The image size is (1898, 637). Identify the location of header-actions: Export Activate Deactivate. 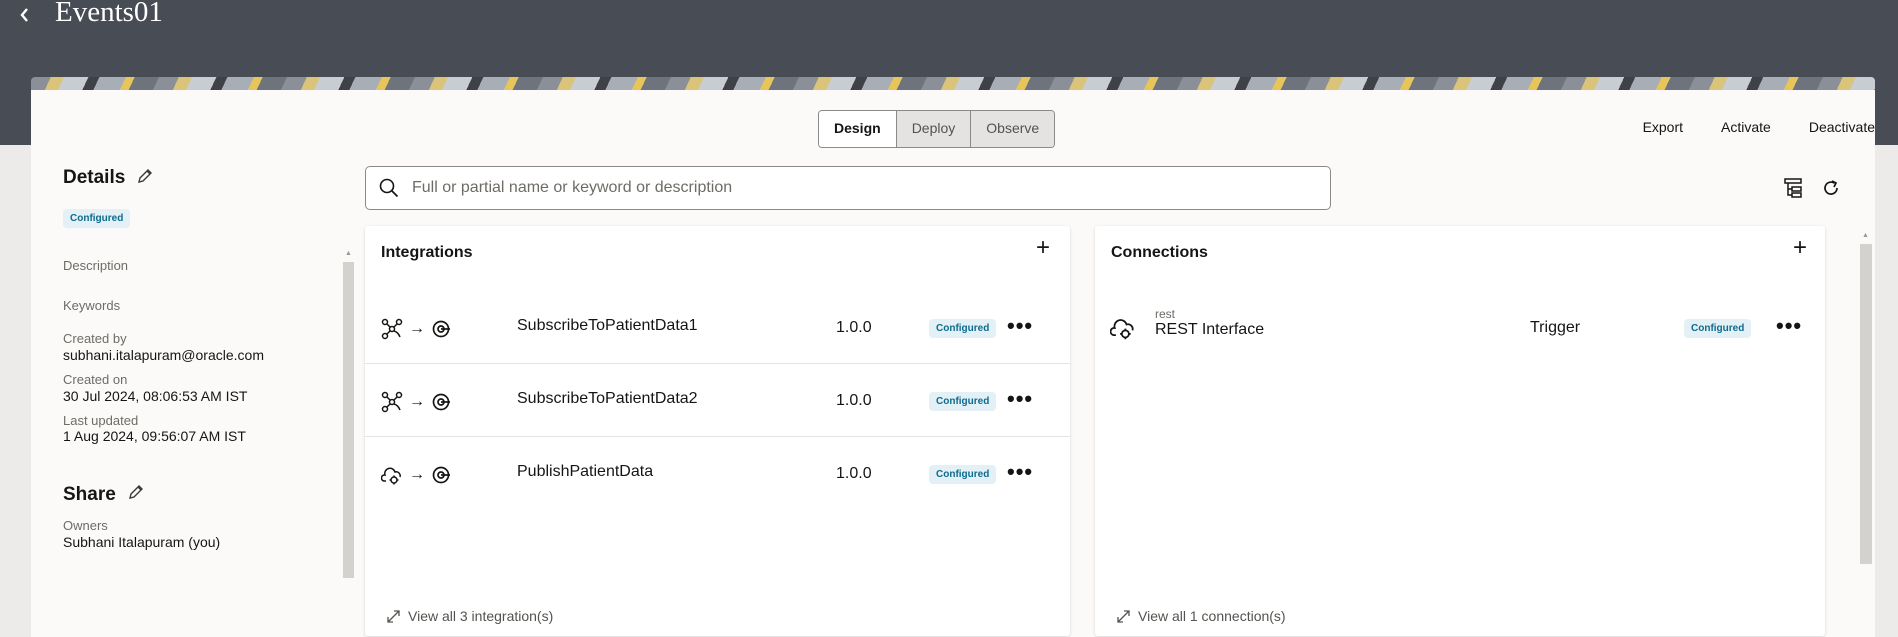
(1759, 127).